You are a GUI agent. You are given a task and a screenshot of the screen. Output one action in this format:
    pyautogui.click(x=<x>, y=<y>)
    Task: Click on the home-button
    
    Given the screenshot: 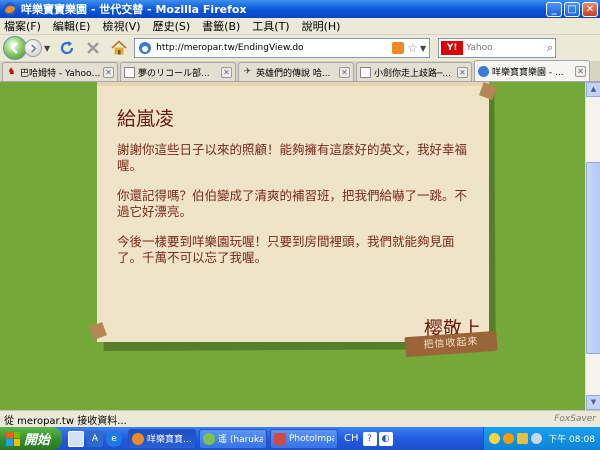 What is the action you would take?
    pyautogui.click(x=119, y=48)
    